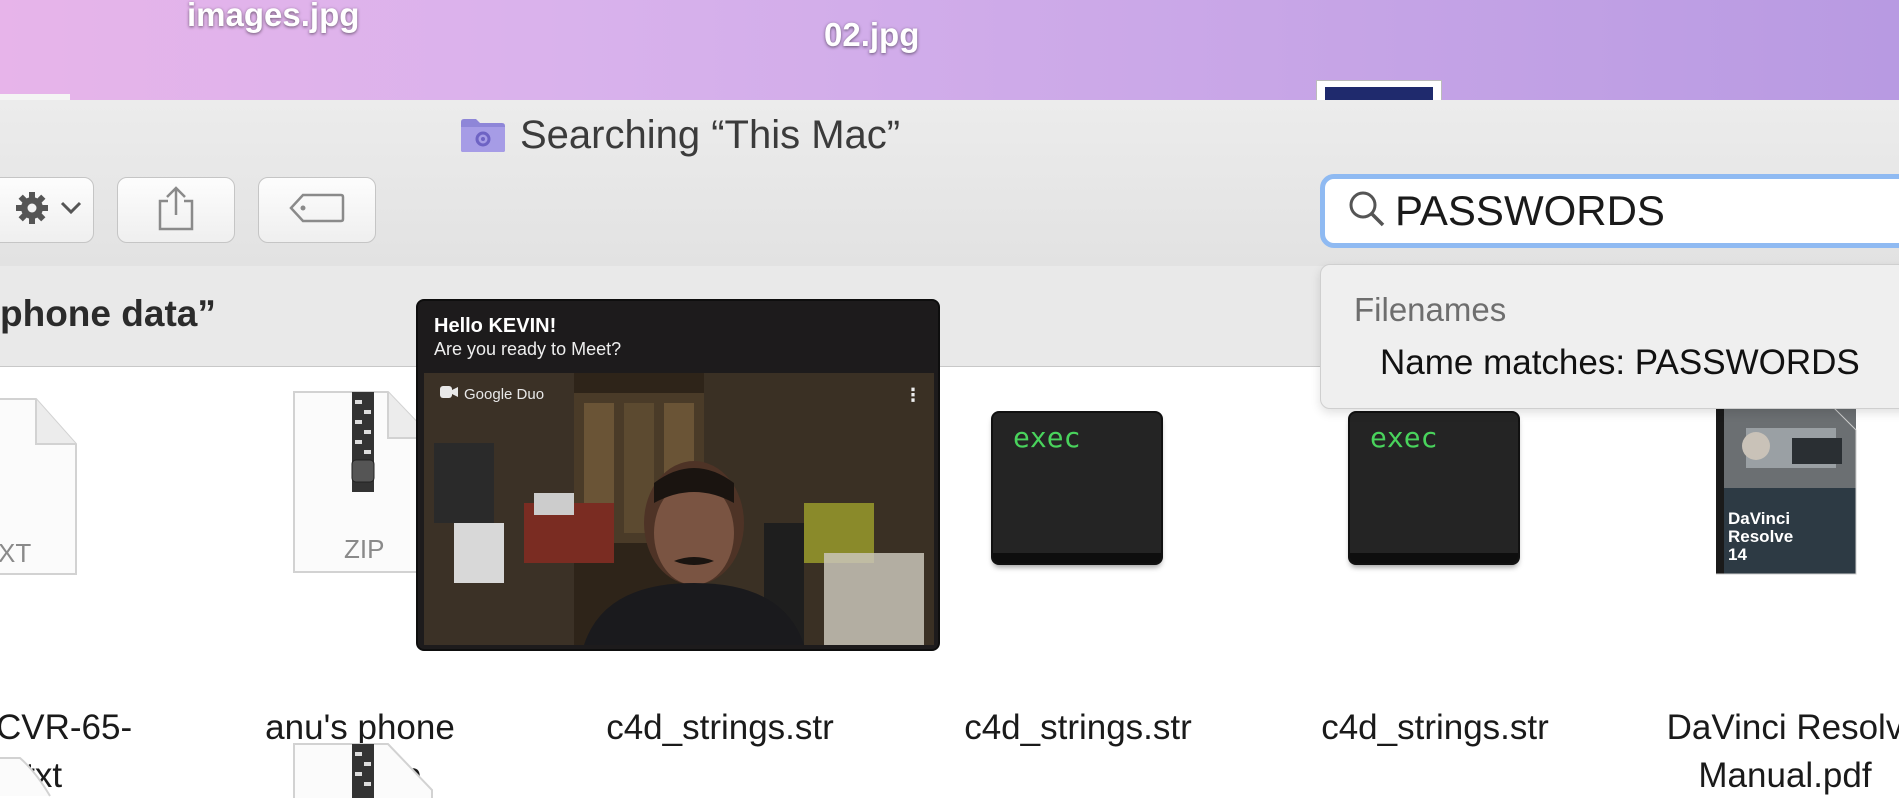 The image size is (1899, 803). What do you see at coordinates (483, 135) in the screenshot?
I see `smart-folder-icon` at bounding box center [483, 135].